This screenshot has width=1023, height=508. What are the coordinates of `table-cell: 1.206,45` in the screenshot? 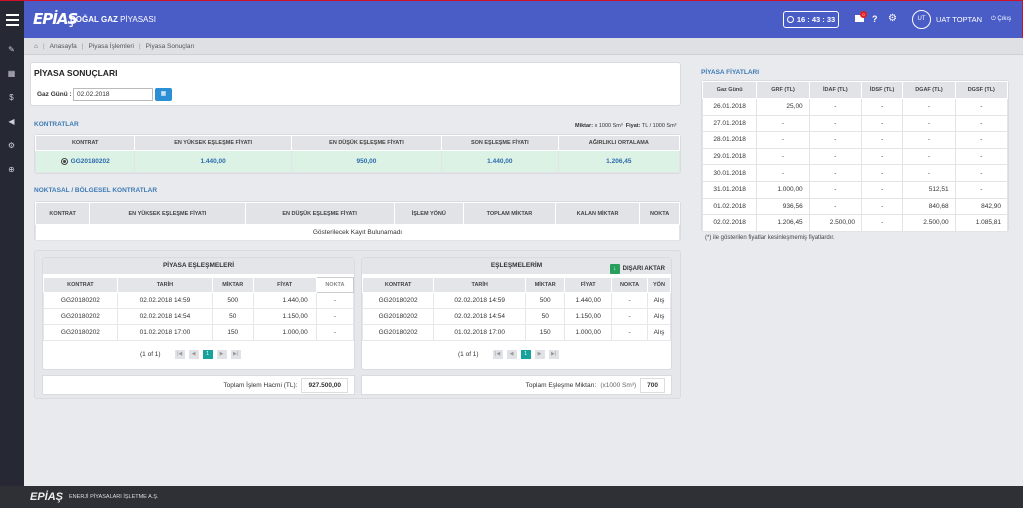 It's located at (783, 223).